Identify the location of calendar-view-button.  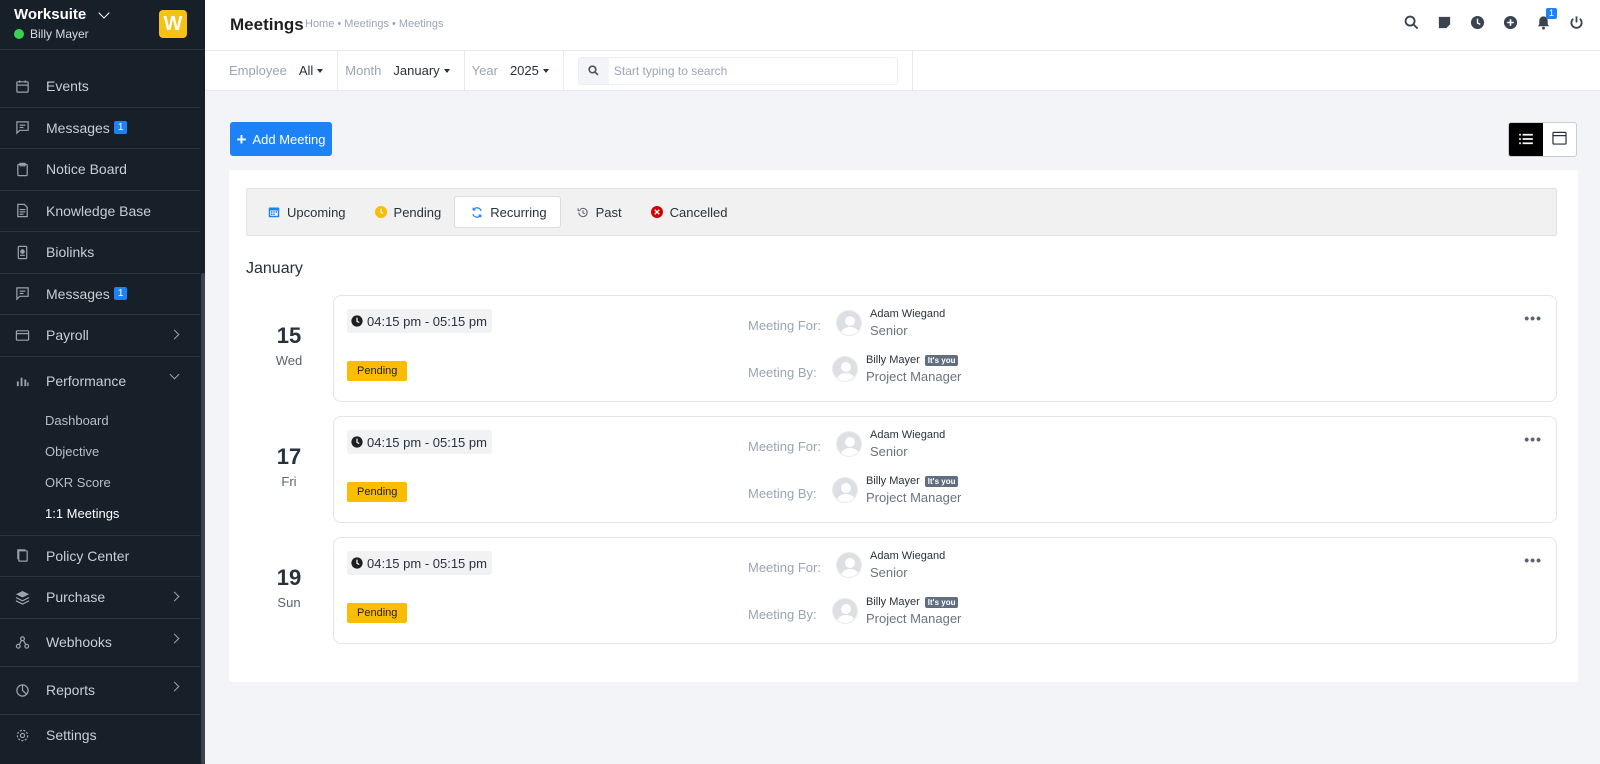
(1560, 139).